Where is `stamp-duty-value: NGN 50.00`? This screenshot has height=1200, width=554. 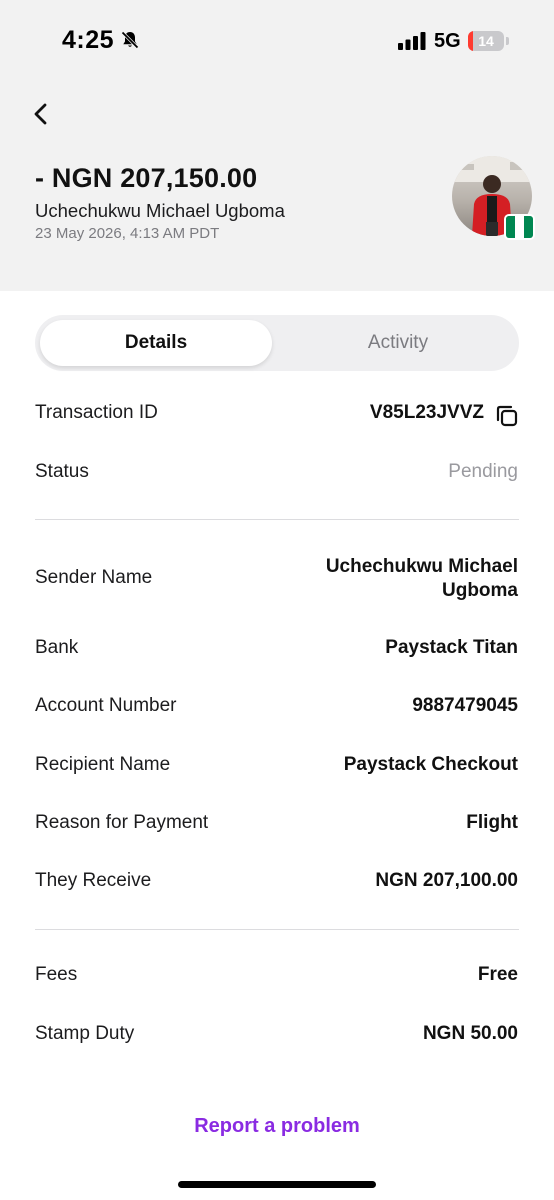 stamp-duty-value: NGN 50.00 is located at coordinates (470, 1033).